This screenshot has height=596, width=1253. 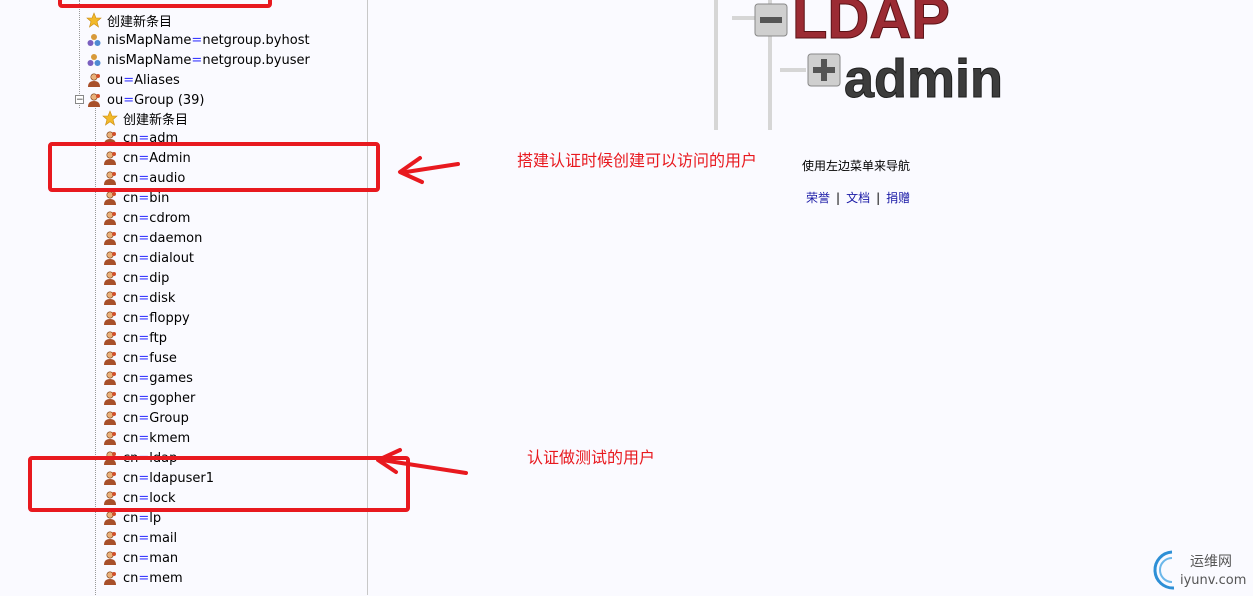 I want to click on entry-value: man, so click(x=164, y=558).